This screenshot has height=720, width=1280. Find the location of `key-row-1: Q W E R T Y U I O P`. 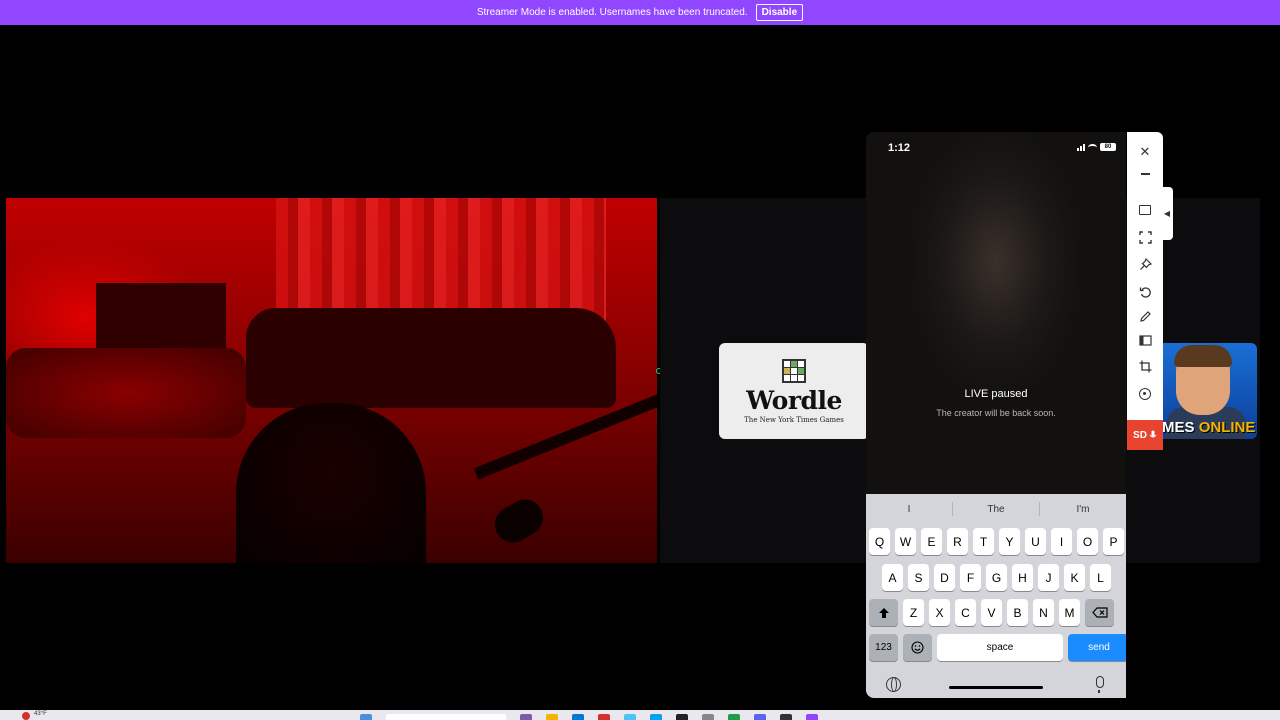

key-row-1: Q W E R T Y U I O P is located at coordinates (996, 541).